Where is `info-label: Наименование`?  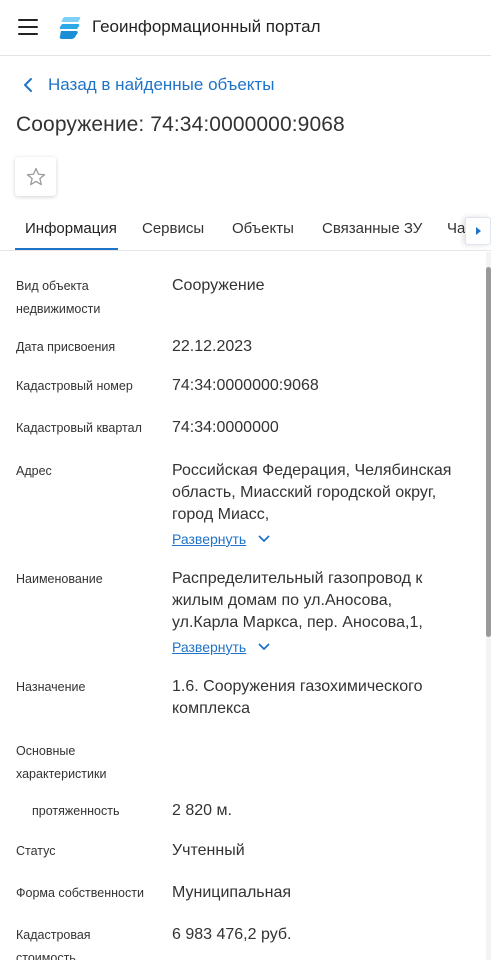
info-label: Наименование is located at coordinates (59, 579).